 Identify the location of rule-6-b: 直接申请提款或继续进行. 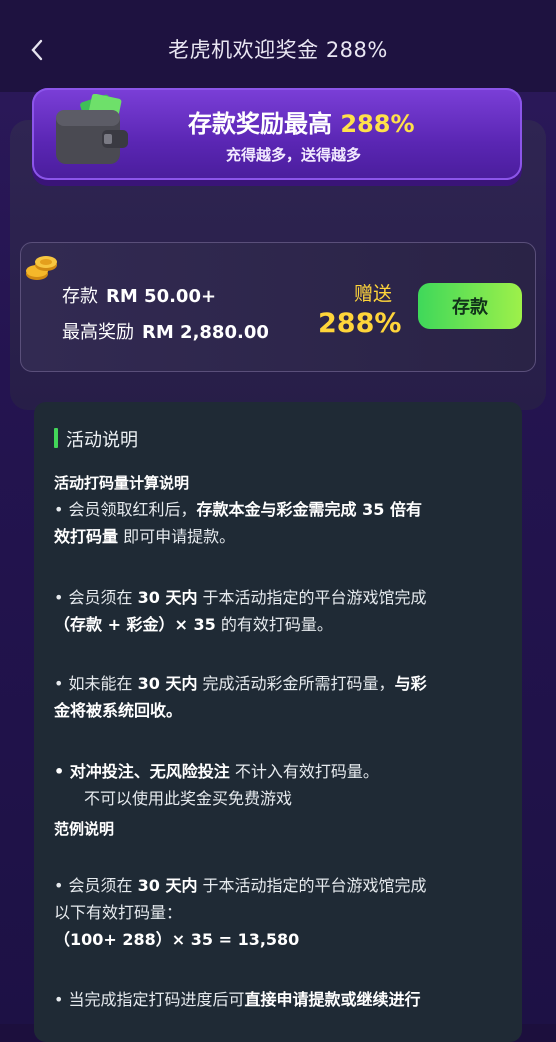
(332, 999).